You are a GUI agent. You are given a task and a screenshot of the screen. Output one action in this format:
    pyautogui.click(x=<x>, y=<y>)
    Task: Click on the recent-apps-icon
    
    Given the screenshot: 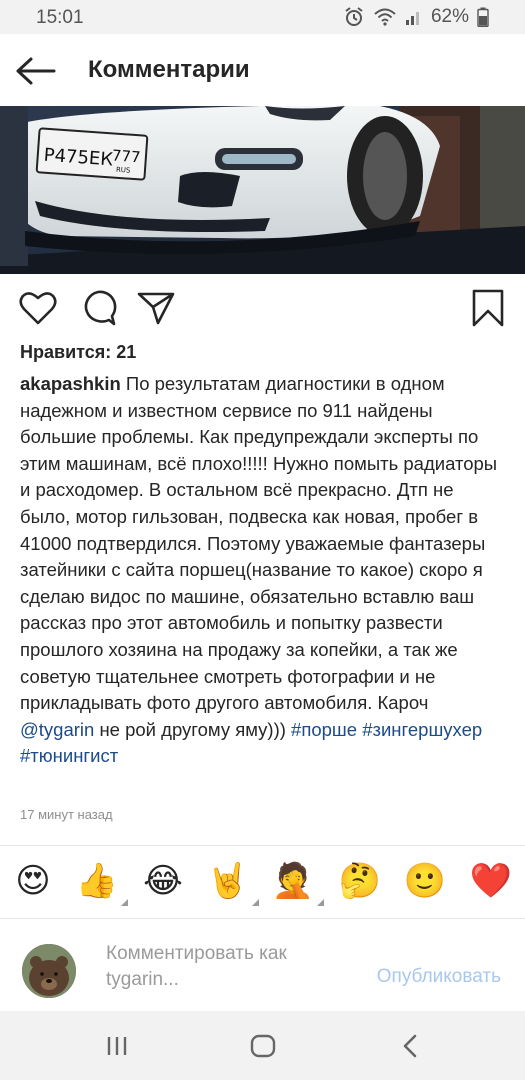 What is the action you would take?
    pyautogui.click(x=117, y=1046)
    